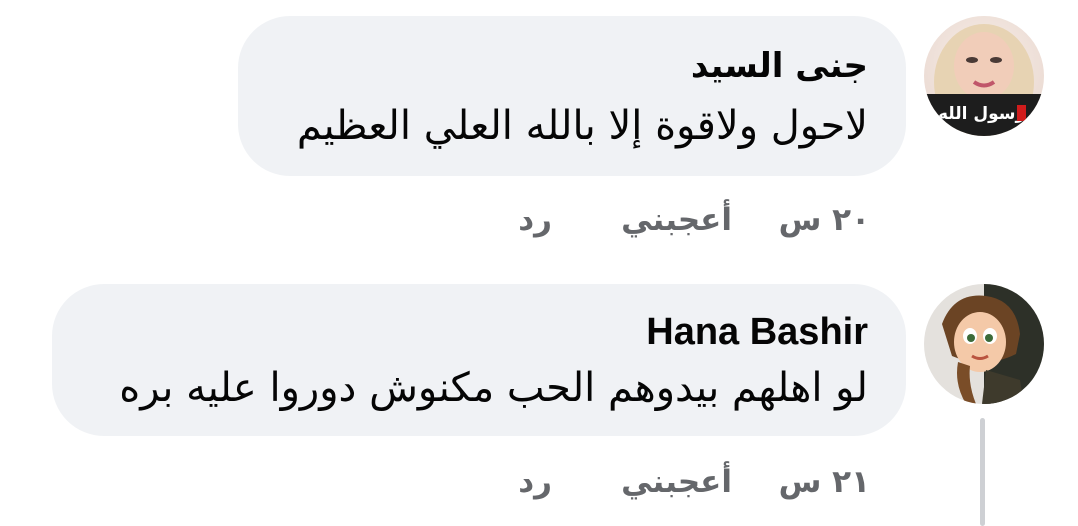 The height and width of the screenshot is (526, 1078). I want to click on cartoon-girl-portrait-icon, so click(984, 344).